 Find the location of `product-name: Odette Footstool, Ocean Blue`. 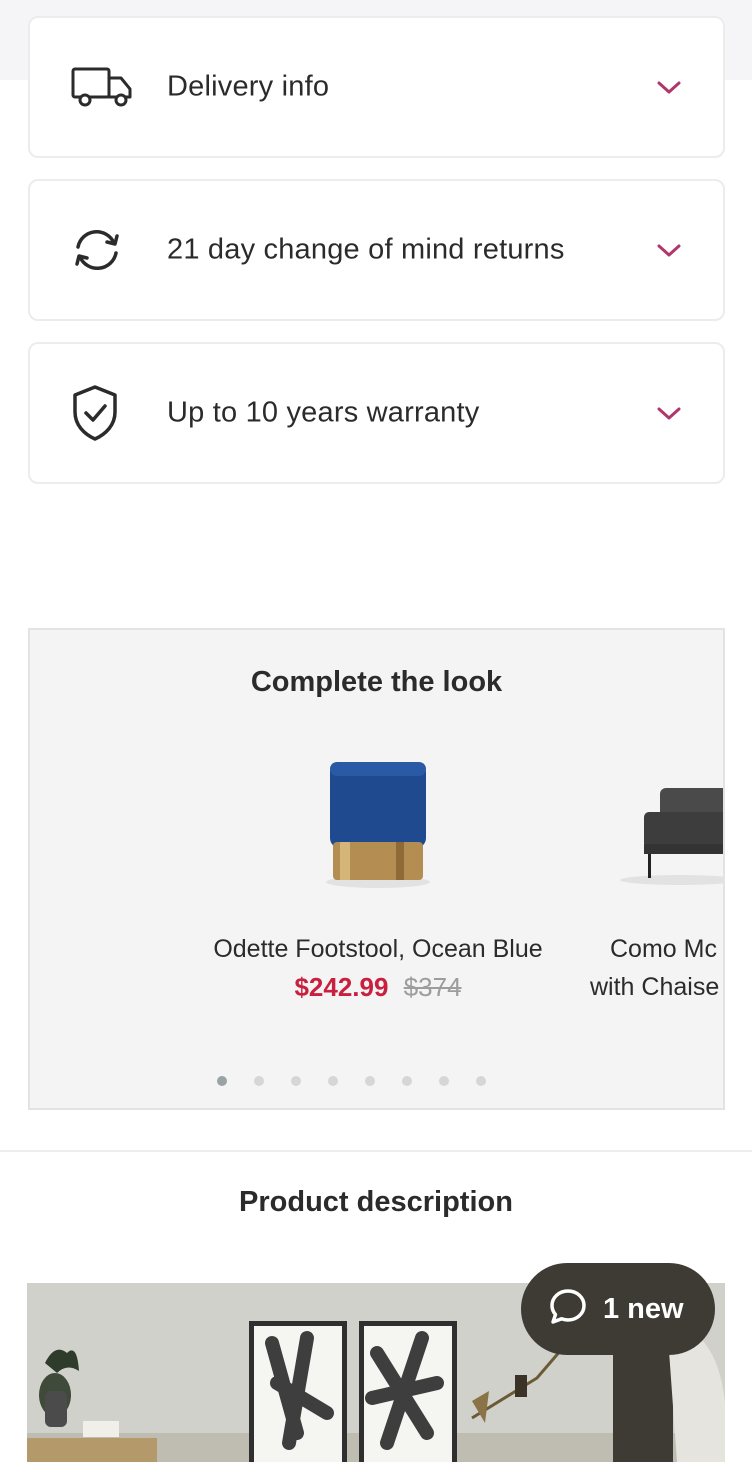

product-name: Odette Footstool, Ocean Blue is located at coordinates (378, 949).